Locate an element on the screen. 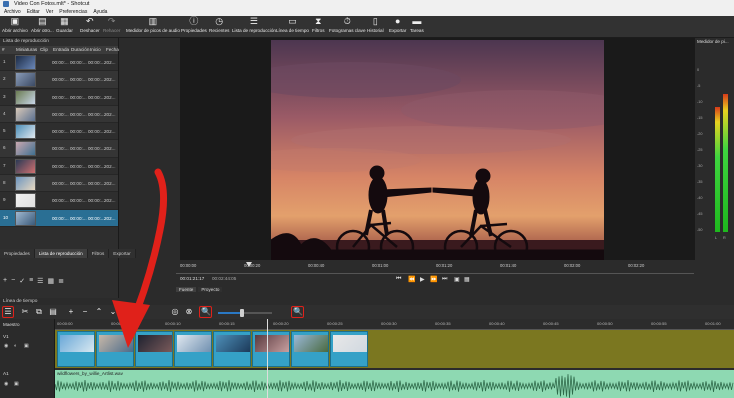 The height and width of the screenshot is (398, 734). menu-editar: Editar is located at coordinates (33, 12).